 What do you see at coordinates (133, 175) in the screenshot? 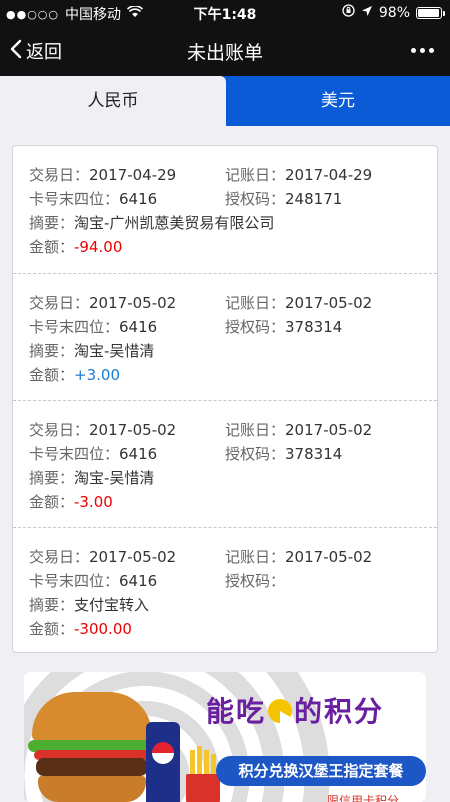
I see `trade-date: 2017-04-29` at bounding box center [133, 175].